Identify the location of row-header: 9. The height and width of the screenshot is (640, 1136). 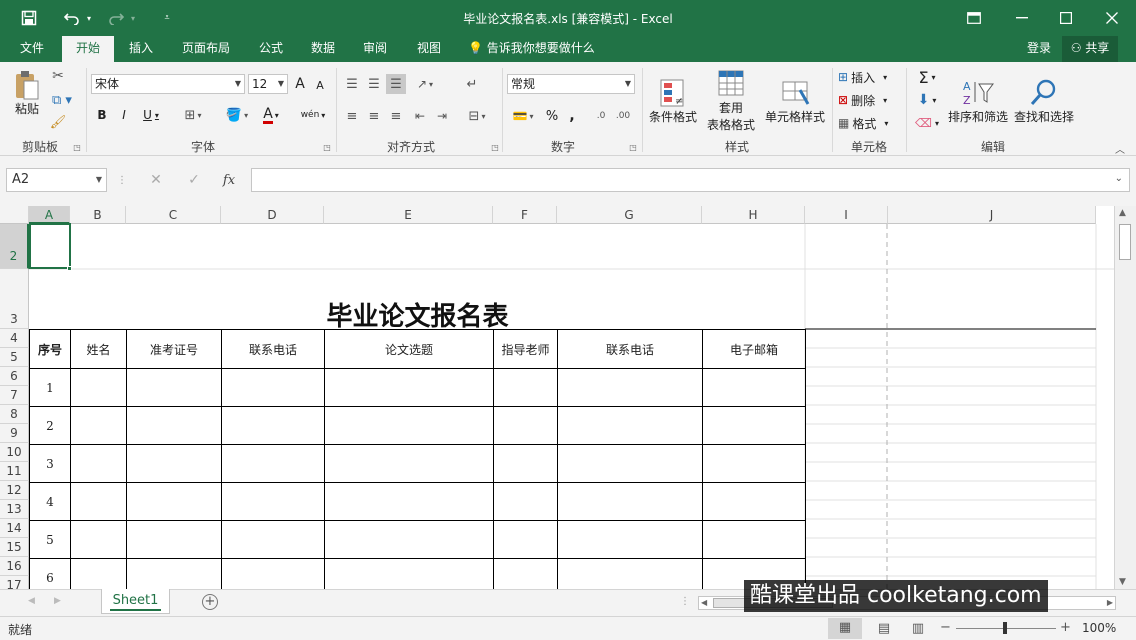
(14, 433).